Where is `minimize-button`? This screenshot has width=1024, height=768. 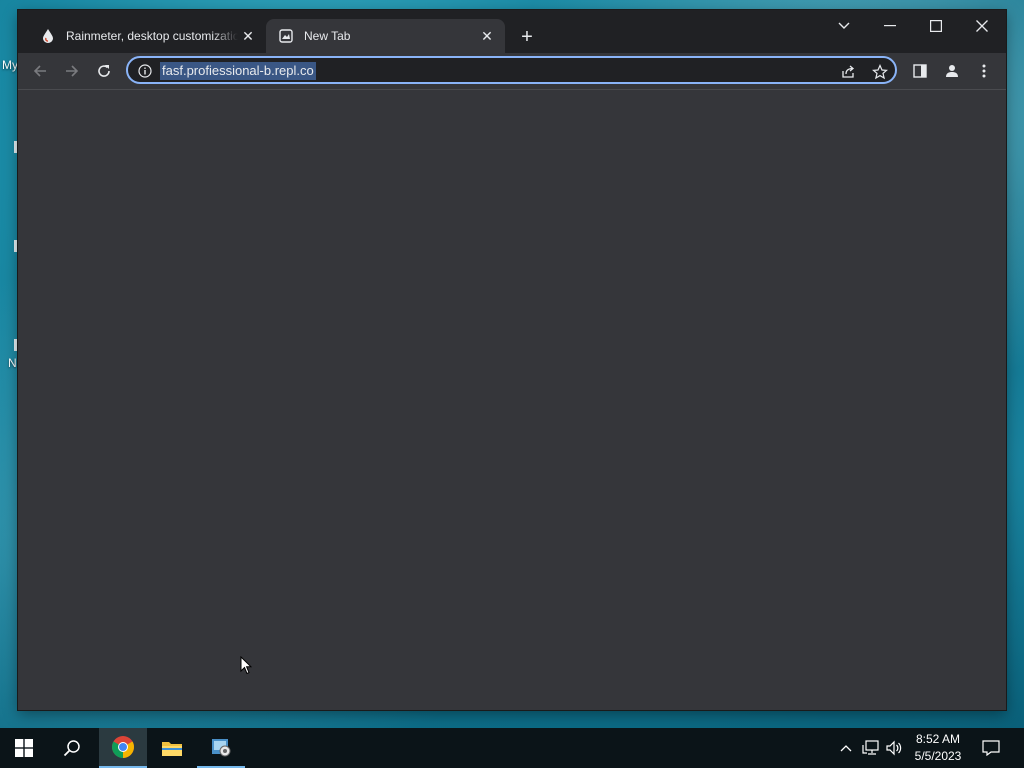 minimize-button is located at coordinates (890, 26).